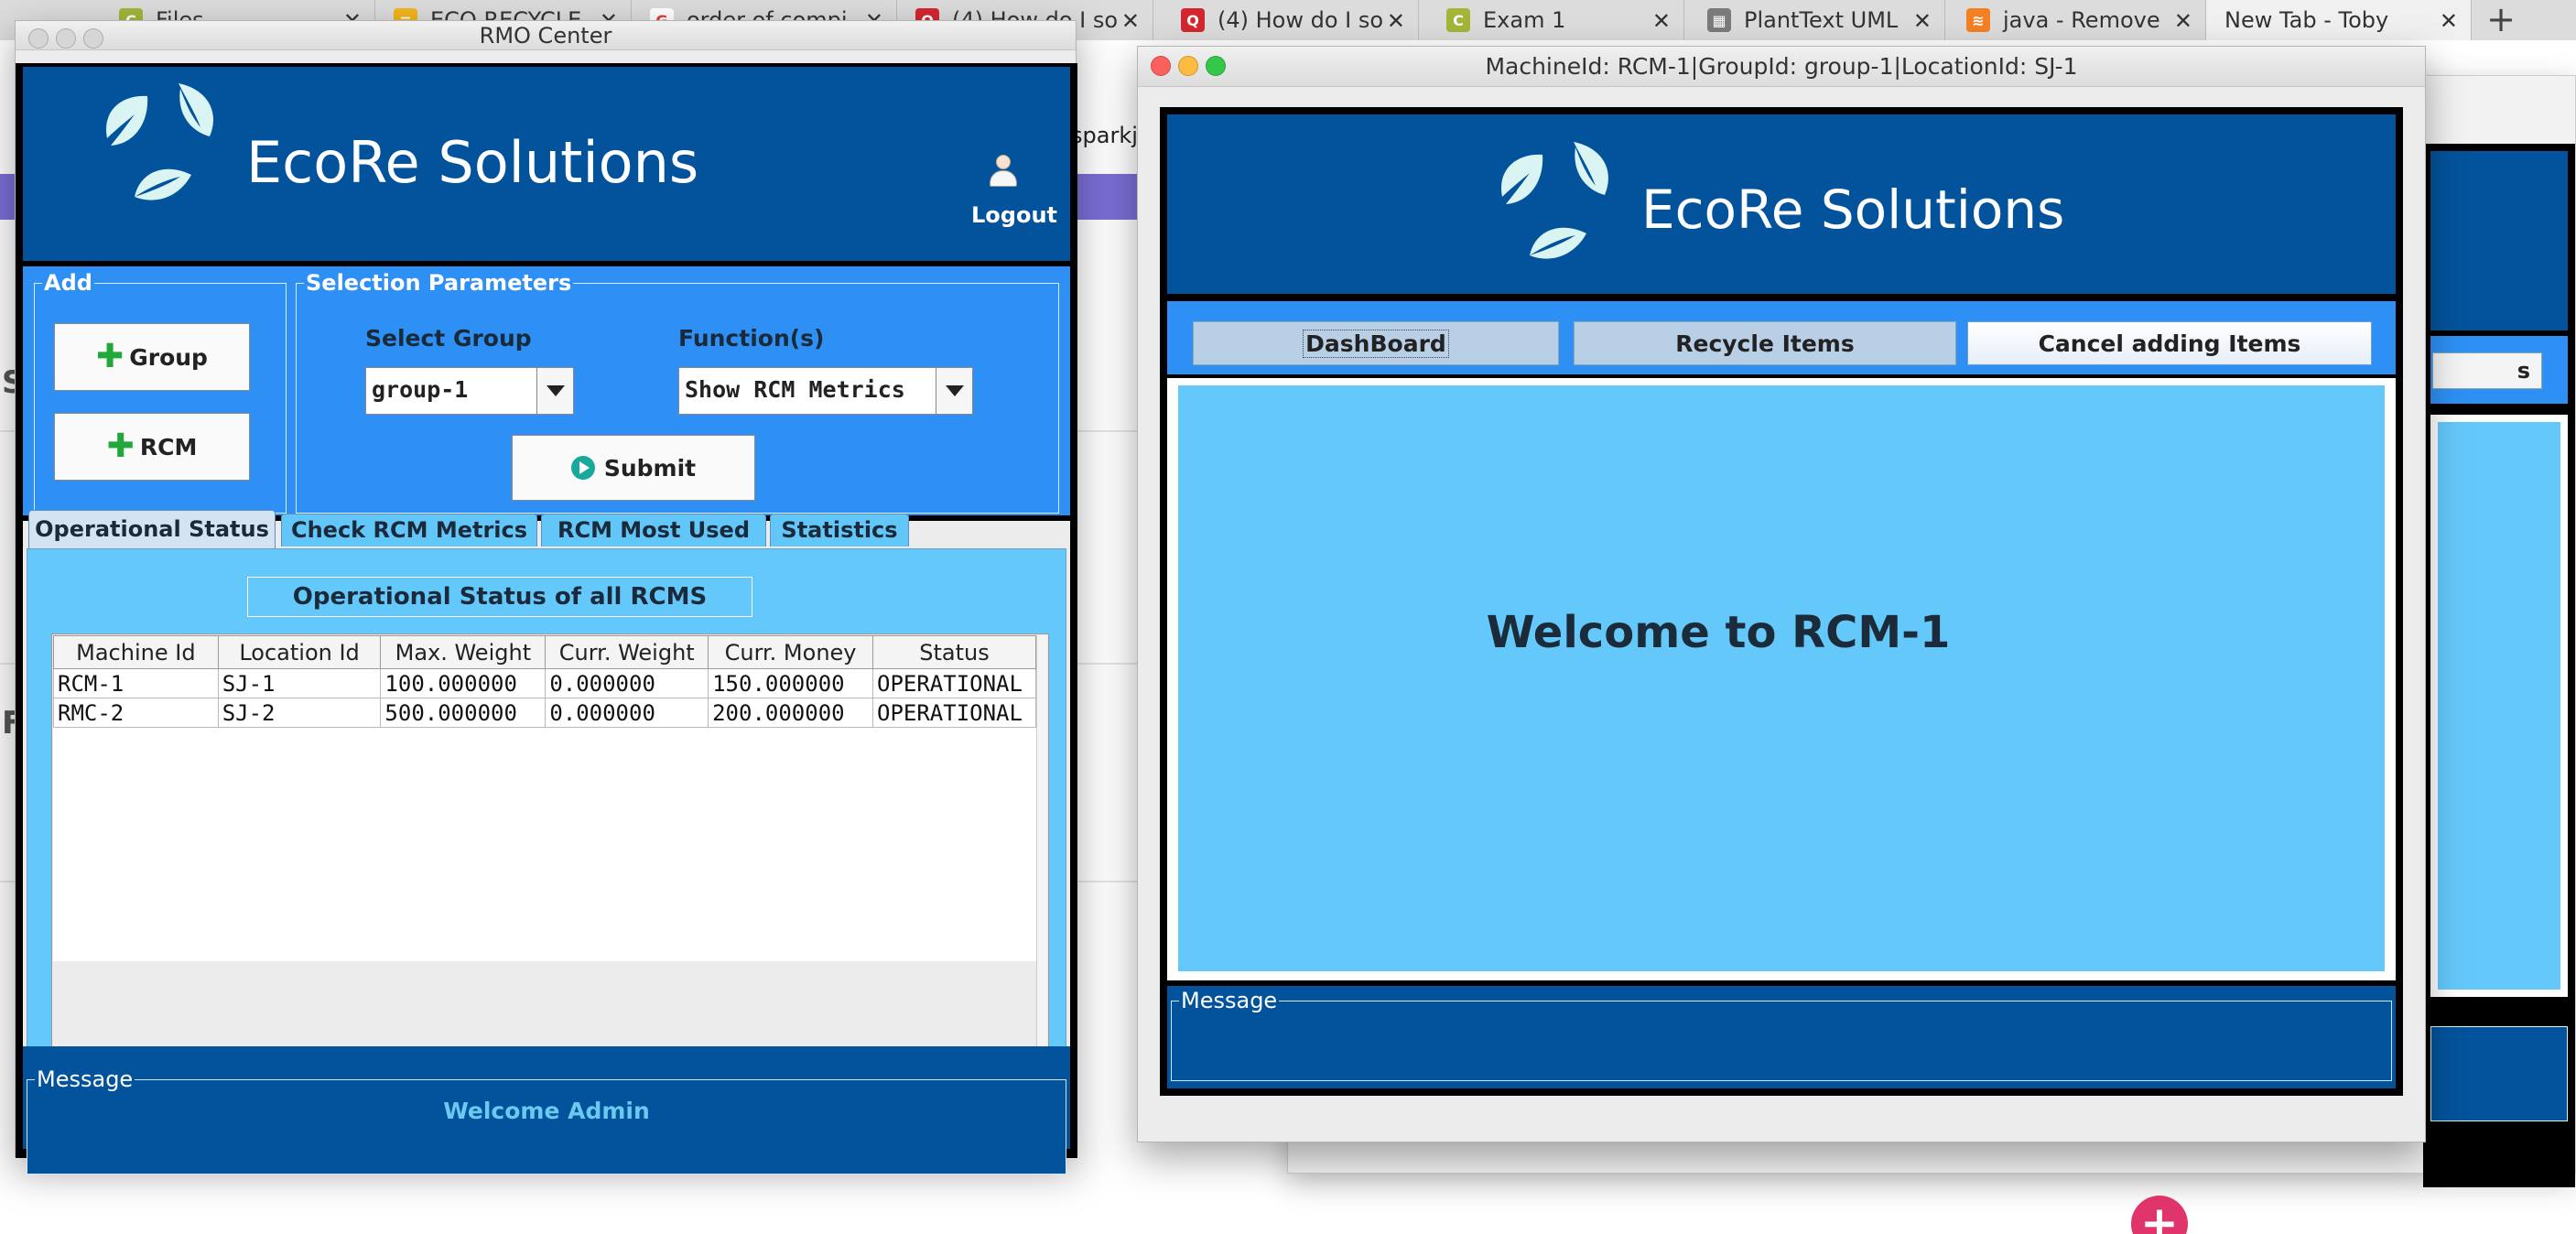 This screenshot has height=1234, width=2576. What do you see at coordinates (136, 713) in the screenshot?
I see `table-cell: RMC-2` at bounding box center [136, 713].